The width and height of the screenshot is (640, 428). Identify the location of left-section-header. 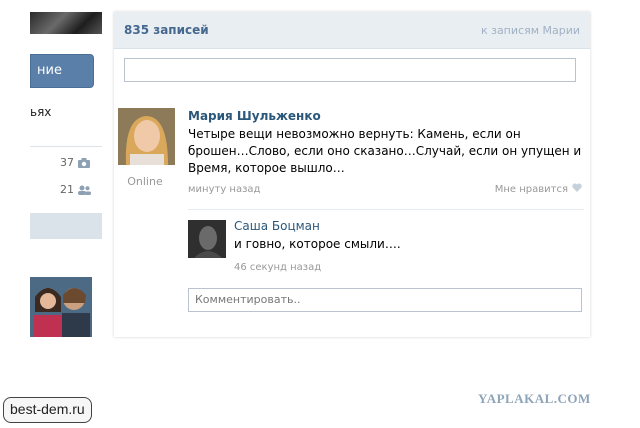
(66, 226).